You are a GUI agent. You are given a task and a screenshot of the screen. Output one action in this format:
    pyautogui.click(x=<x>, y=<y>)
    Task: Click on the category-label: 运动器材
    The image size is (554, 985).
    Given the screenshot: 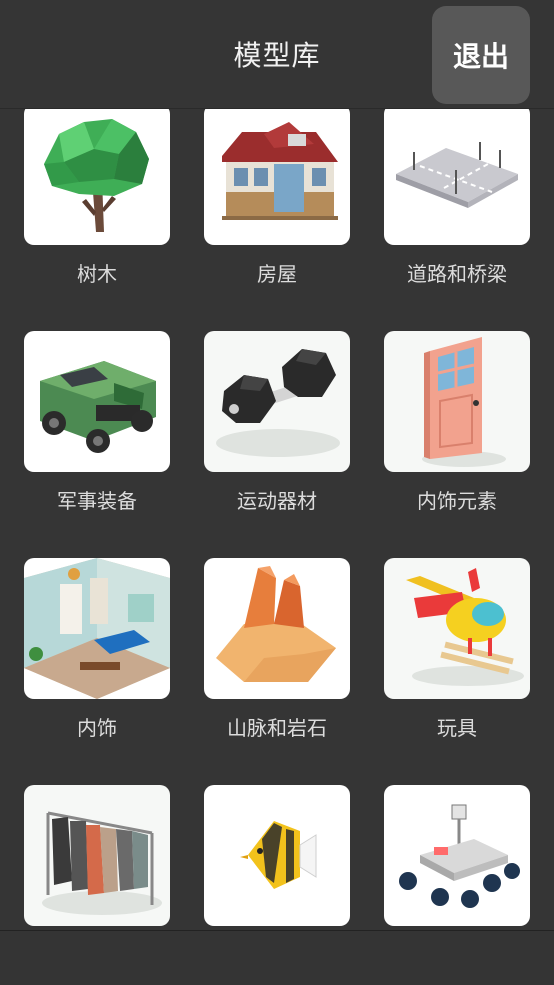 What is the action you would take?
    pyautogui.click(x=277, y=501)
    